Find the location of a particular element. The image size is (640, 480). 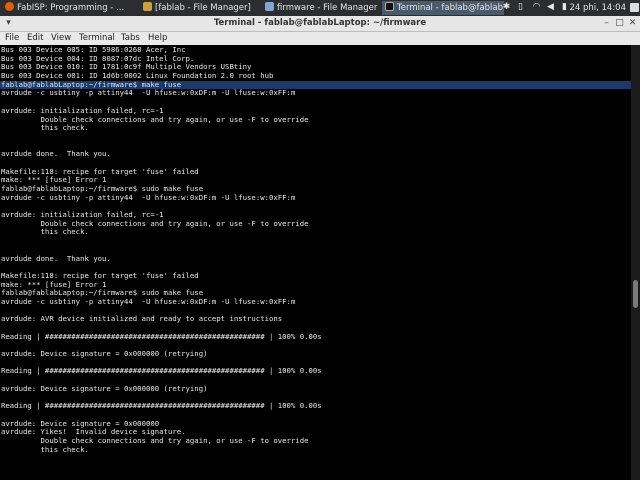

firefox-icon is located at coordinates (9, 6).